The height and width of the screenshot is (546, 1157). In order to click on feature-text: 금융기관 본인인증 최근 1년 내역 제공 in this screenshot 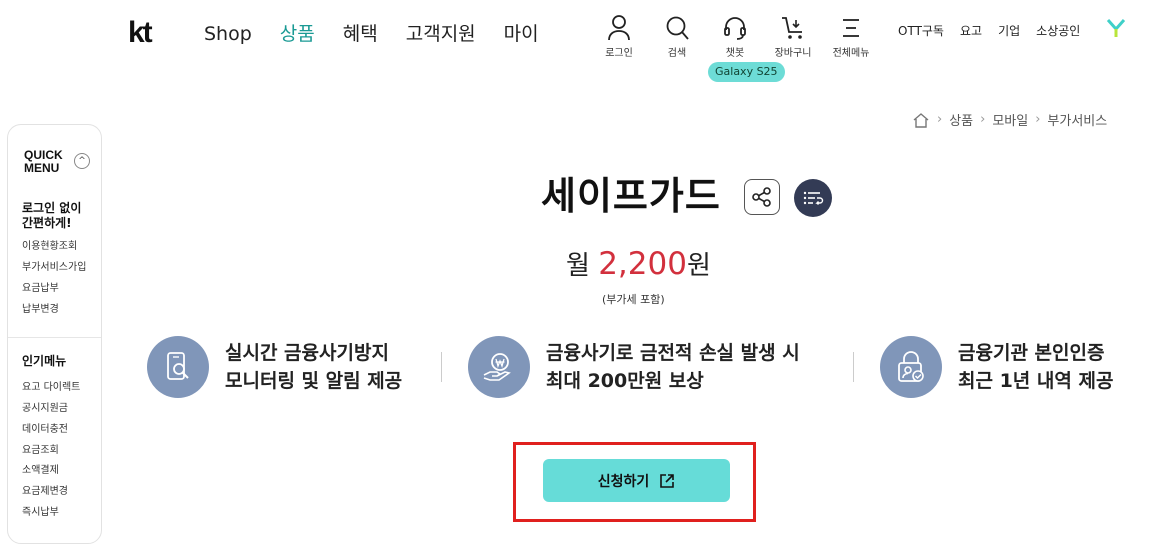, I will do `click(1036, 367)`.